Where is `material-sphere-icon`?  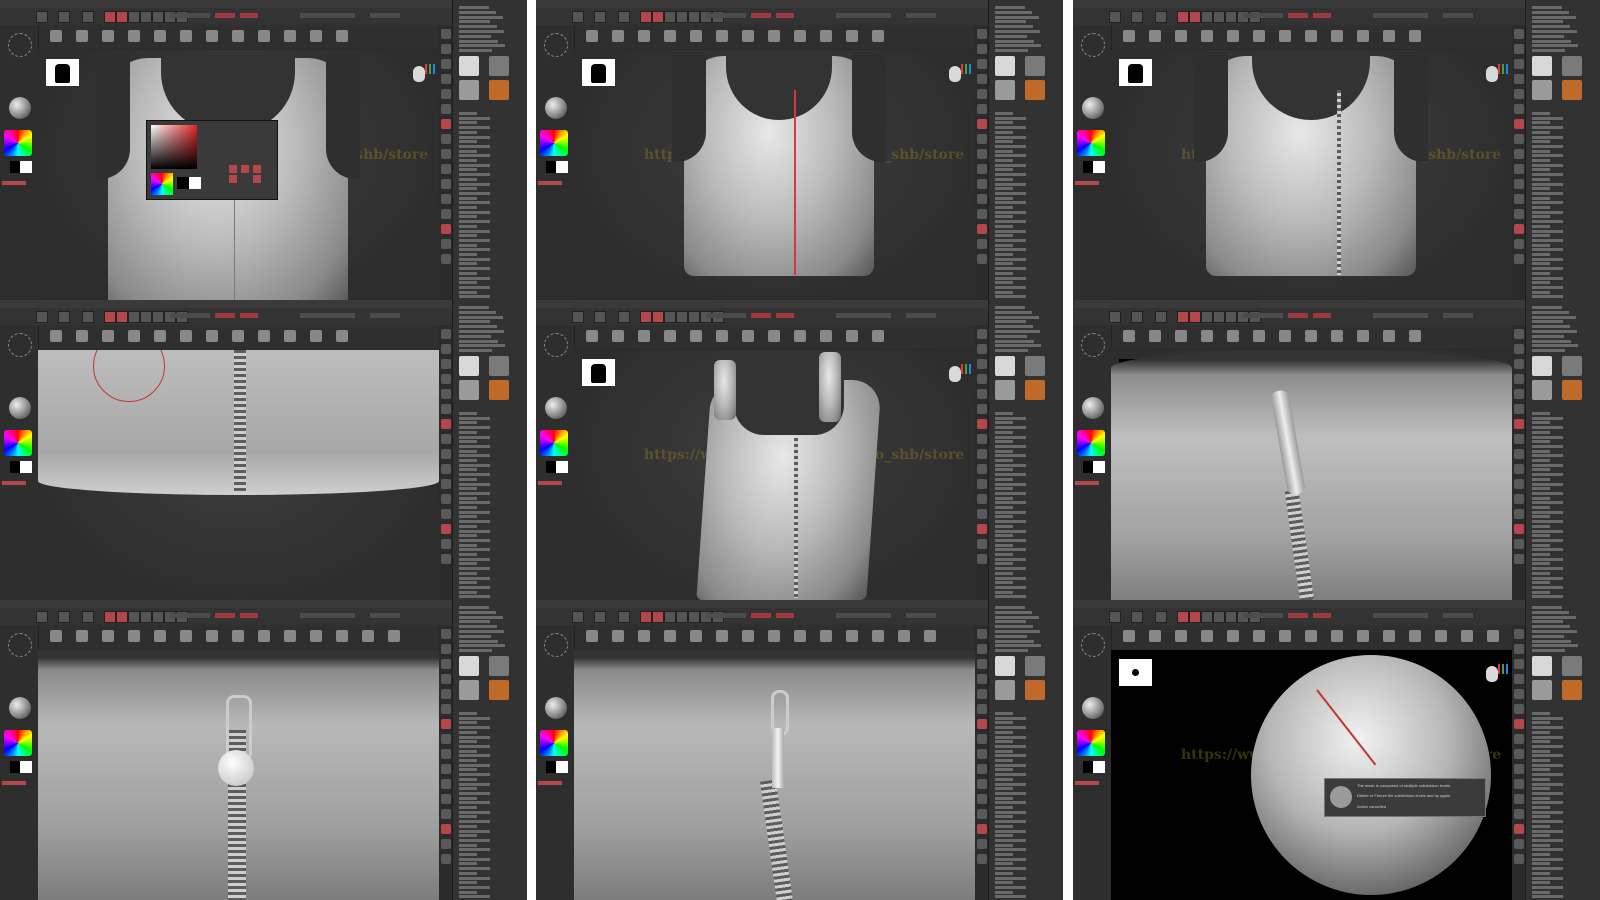 material-sphere-icon is located at coordinates (20, 108).